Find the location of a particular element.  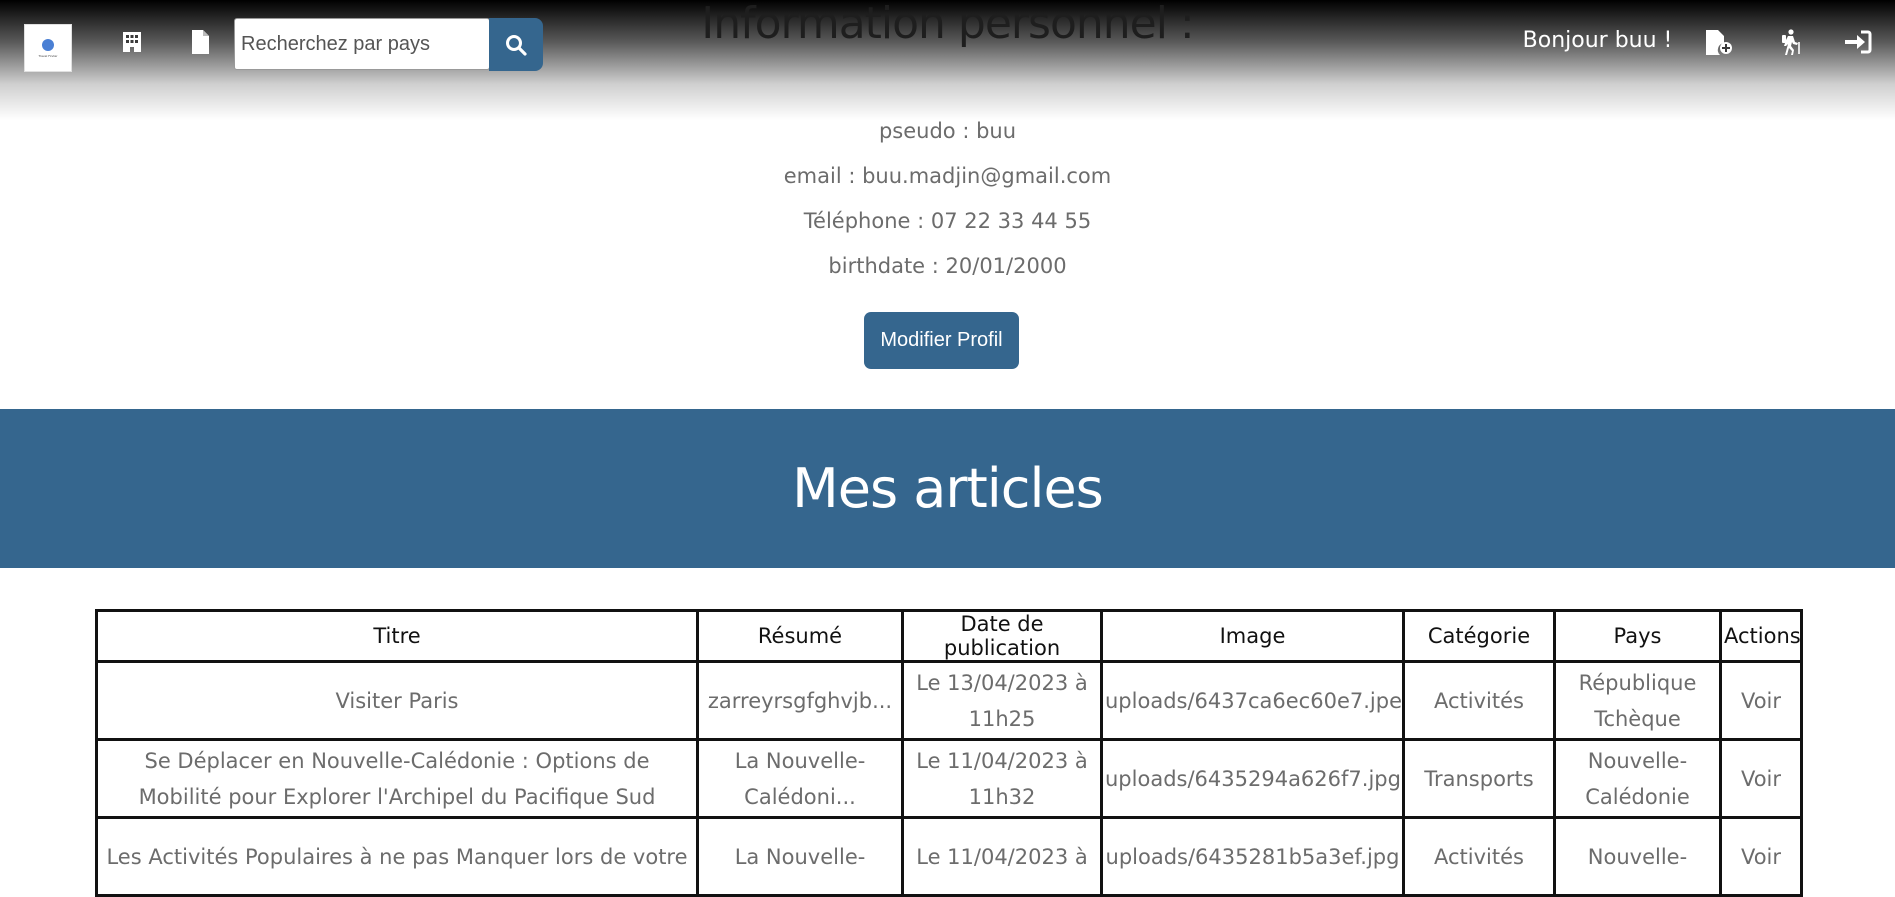

column-header-image: Image is located at coordinates (1252, 636).